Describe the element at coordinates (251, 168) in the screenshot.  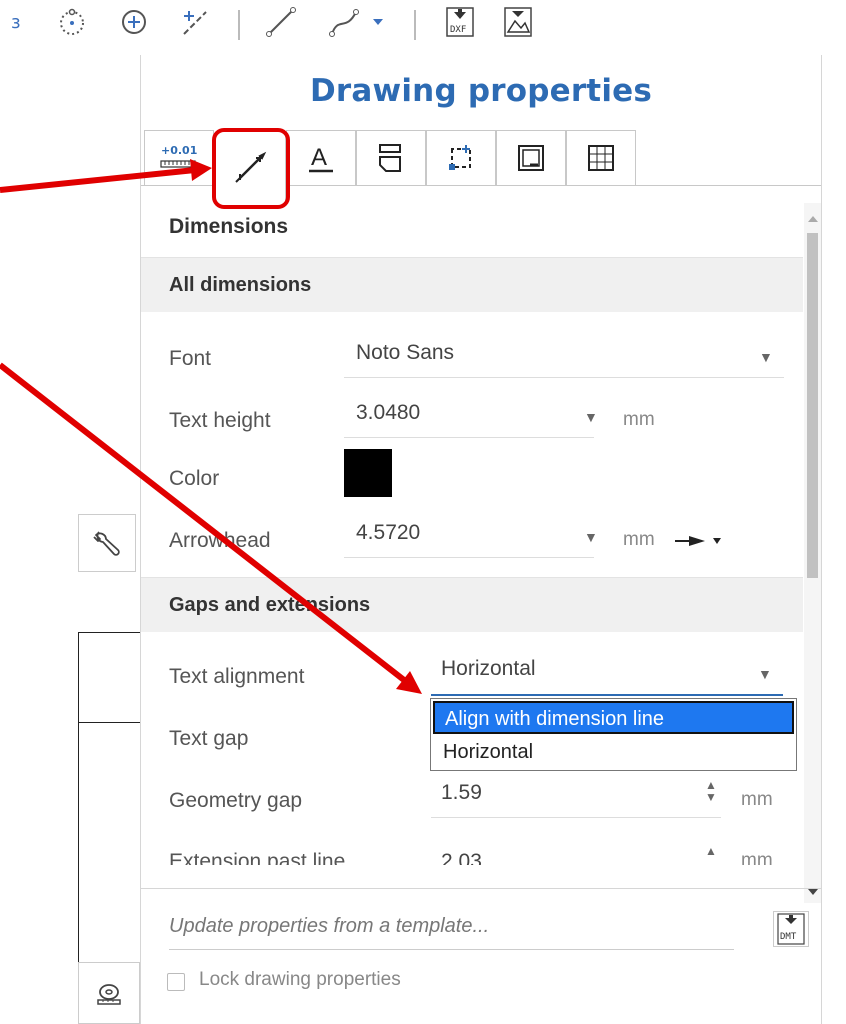
I see `highlight-box` at that location.